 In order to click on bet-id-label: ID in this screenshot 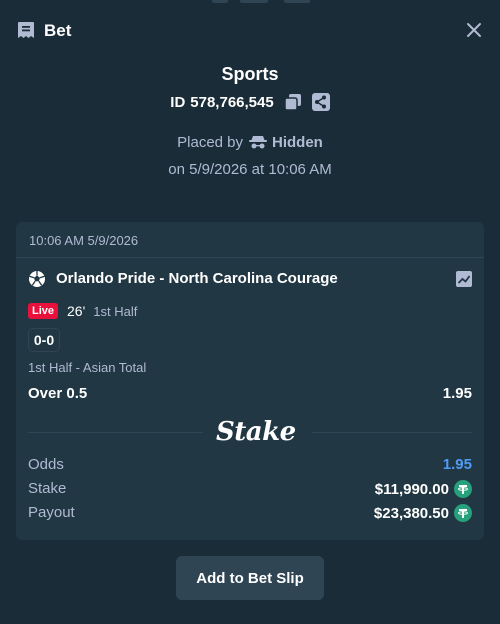, I will do `click(178, 102)`.